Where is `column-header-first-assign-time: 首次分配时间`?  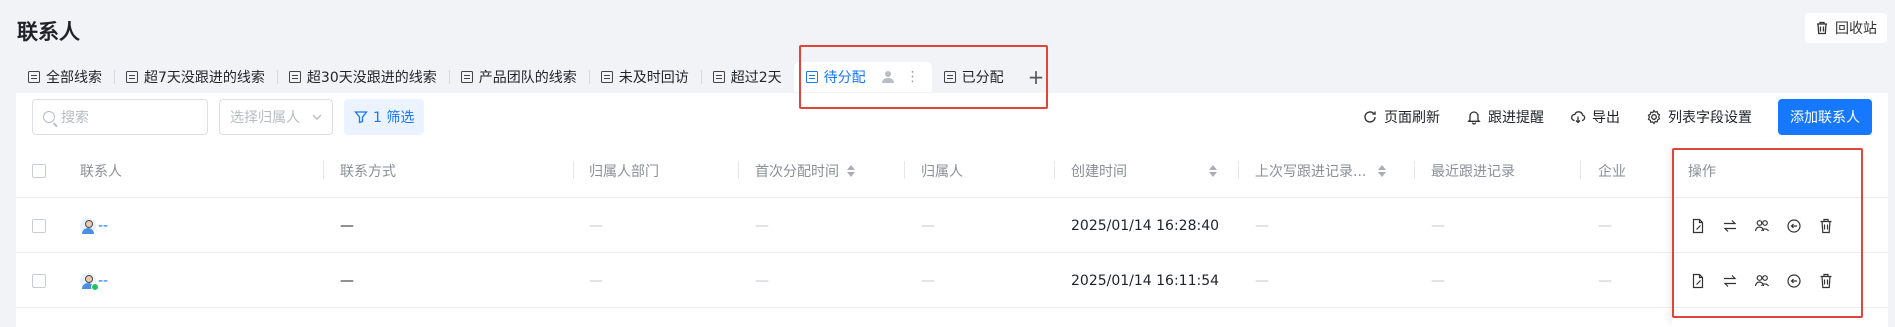
column-header-first-assign-time: 首次分配时间 is located at coordinates (830, 170).